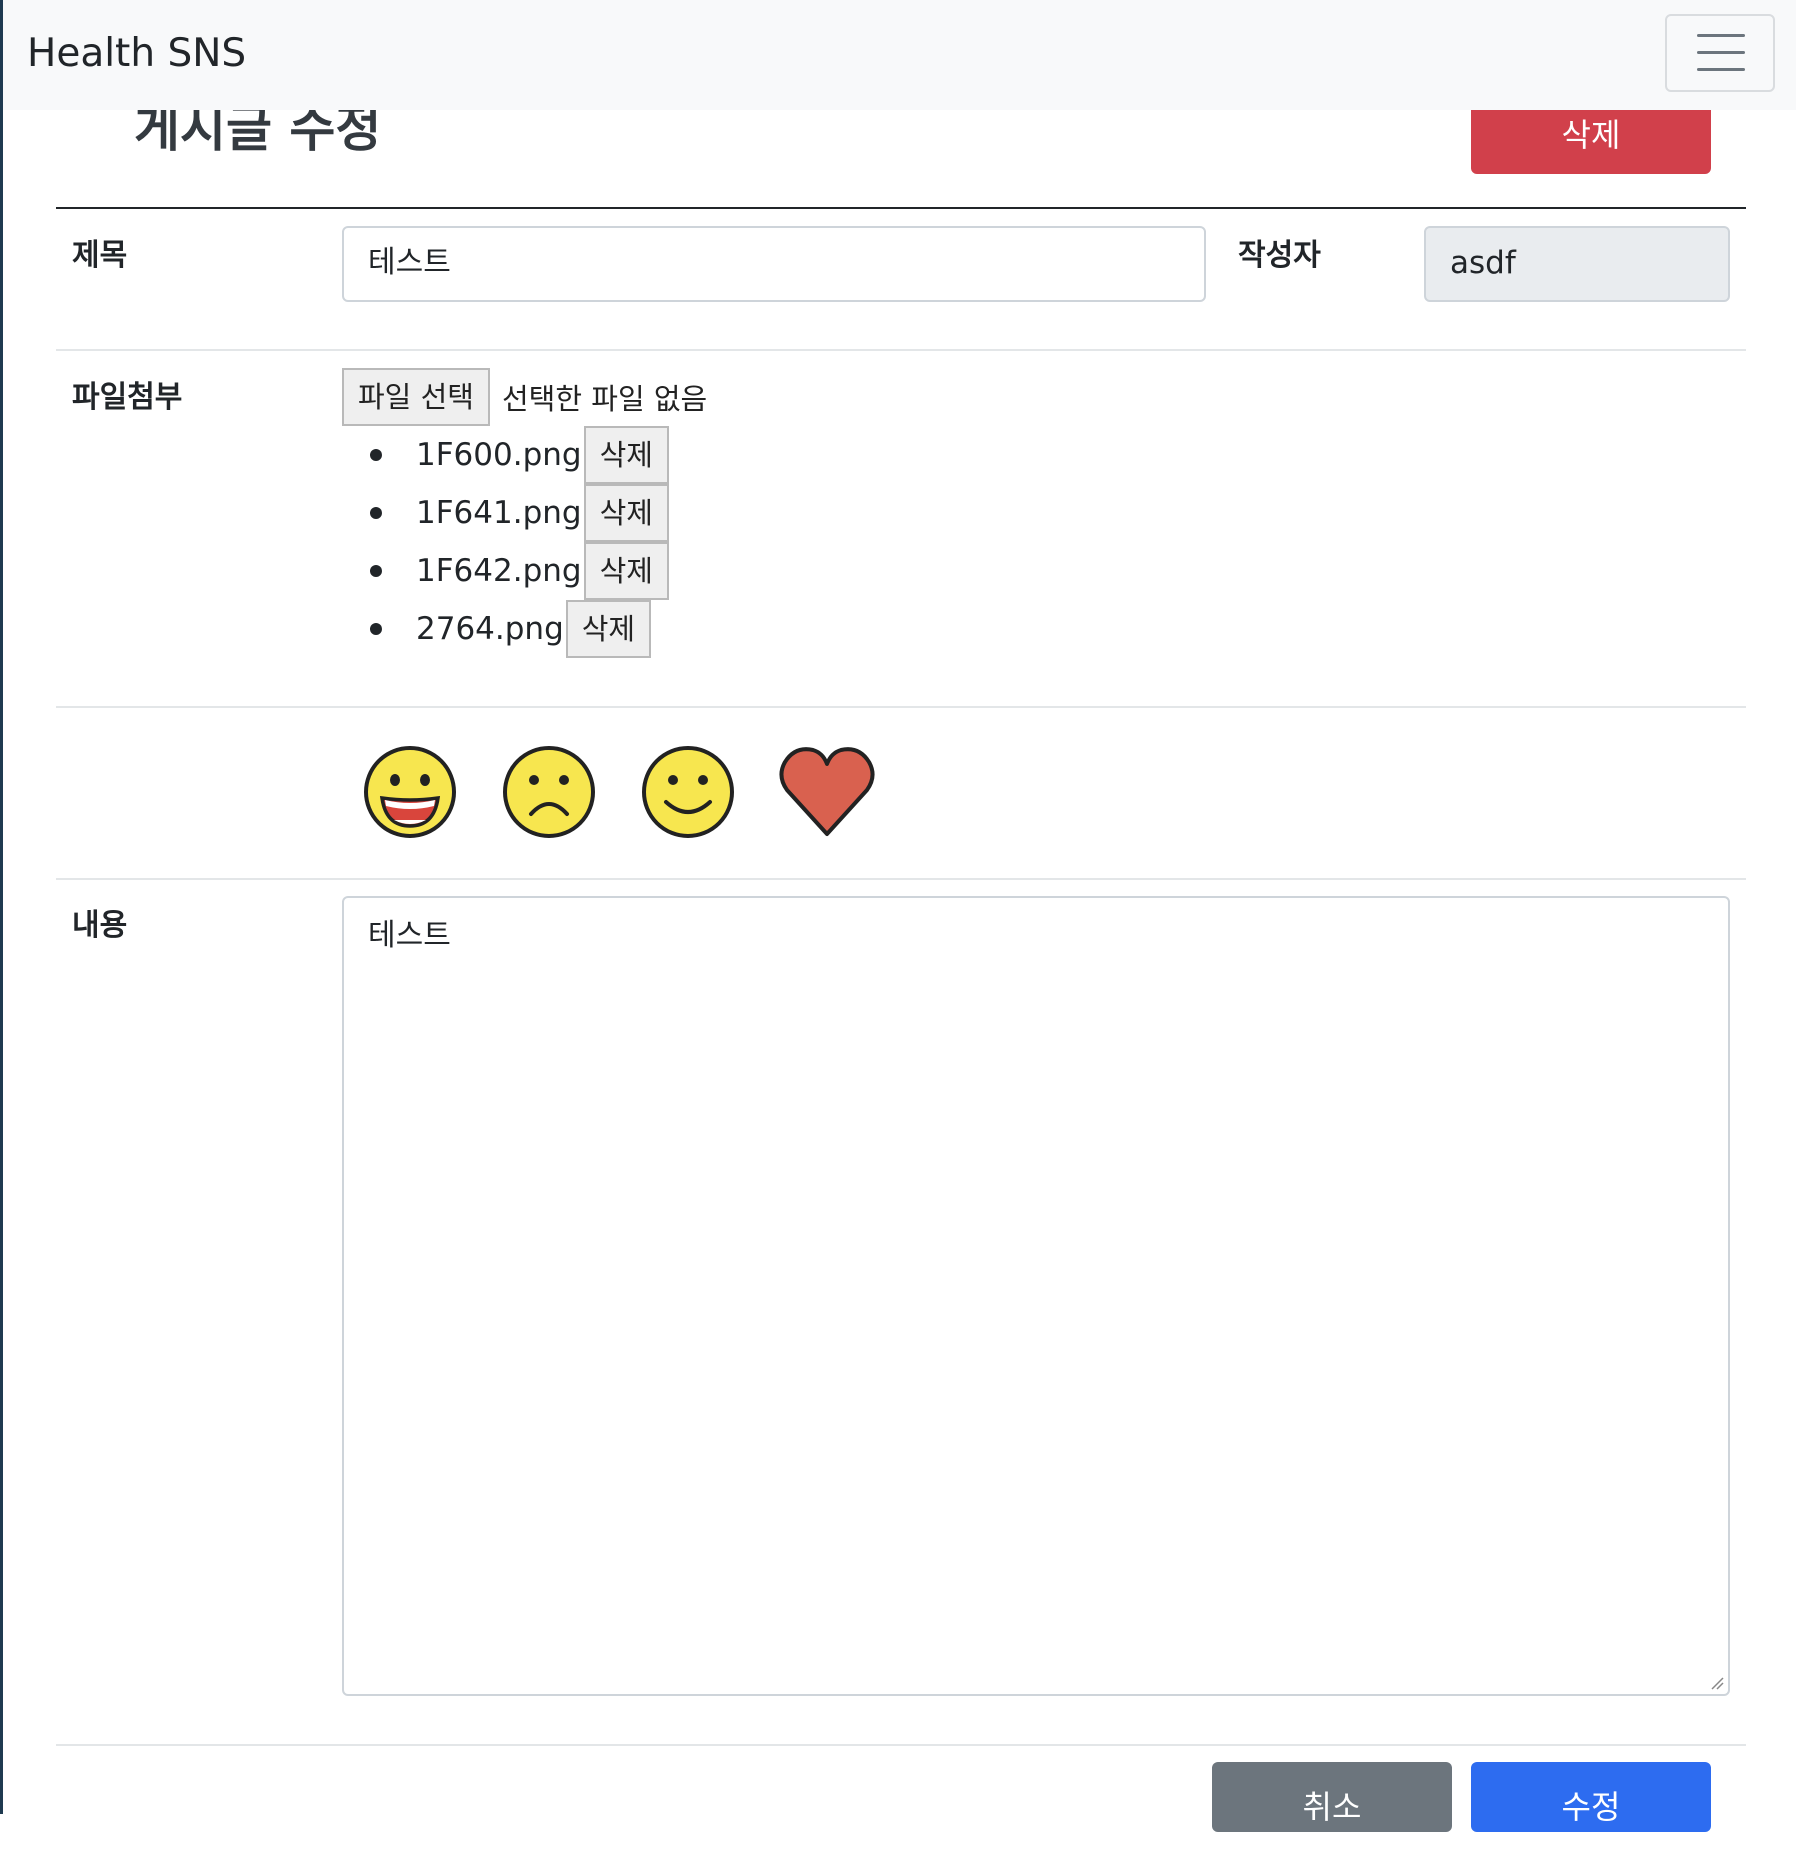  I want to click on file-name: 1F641.png, so click(499, 513).